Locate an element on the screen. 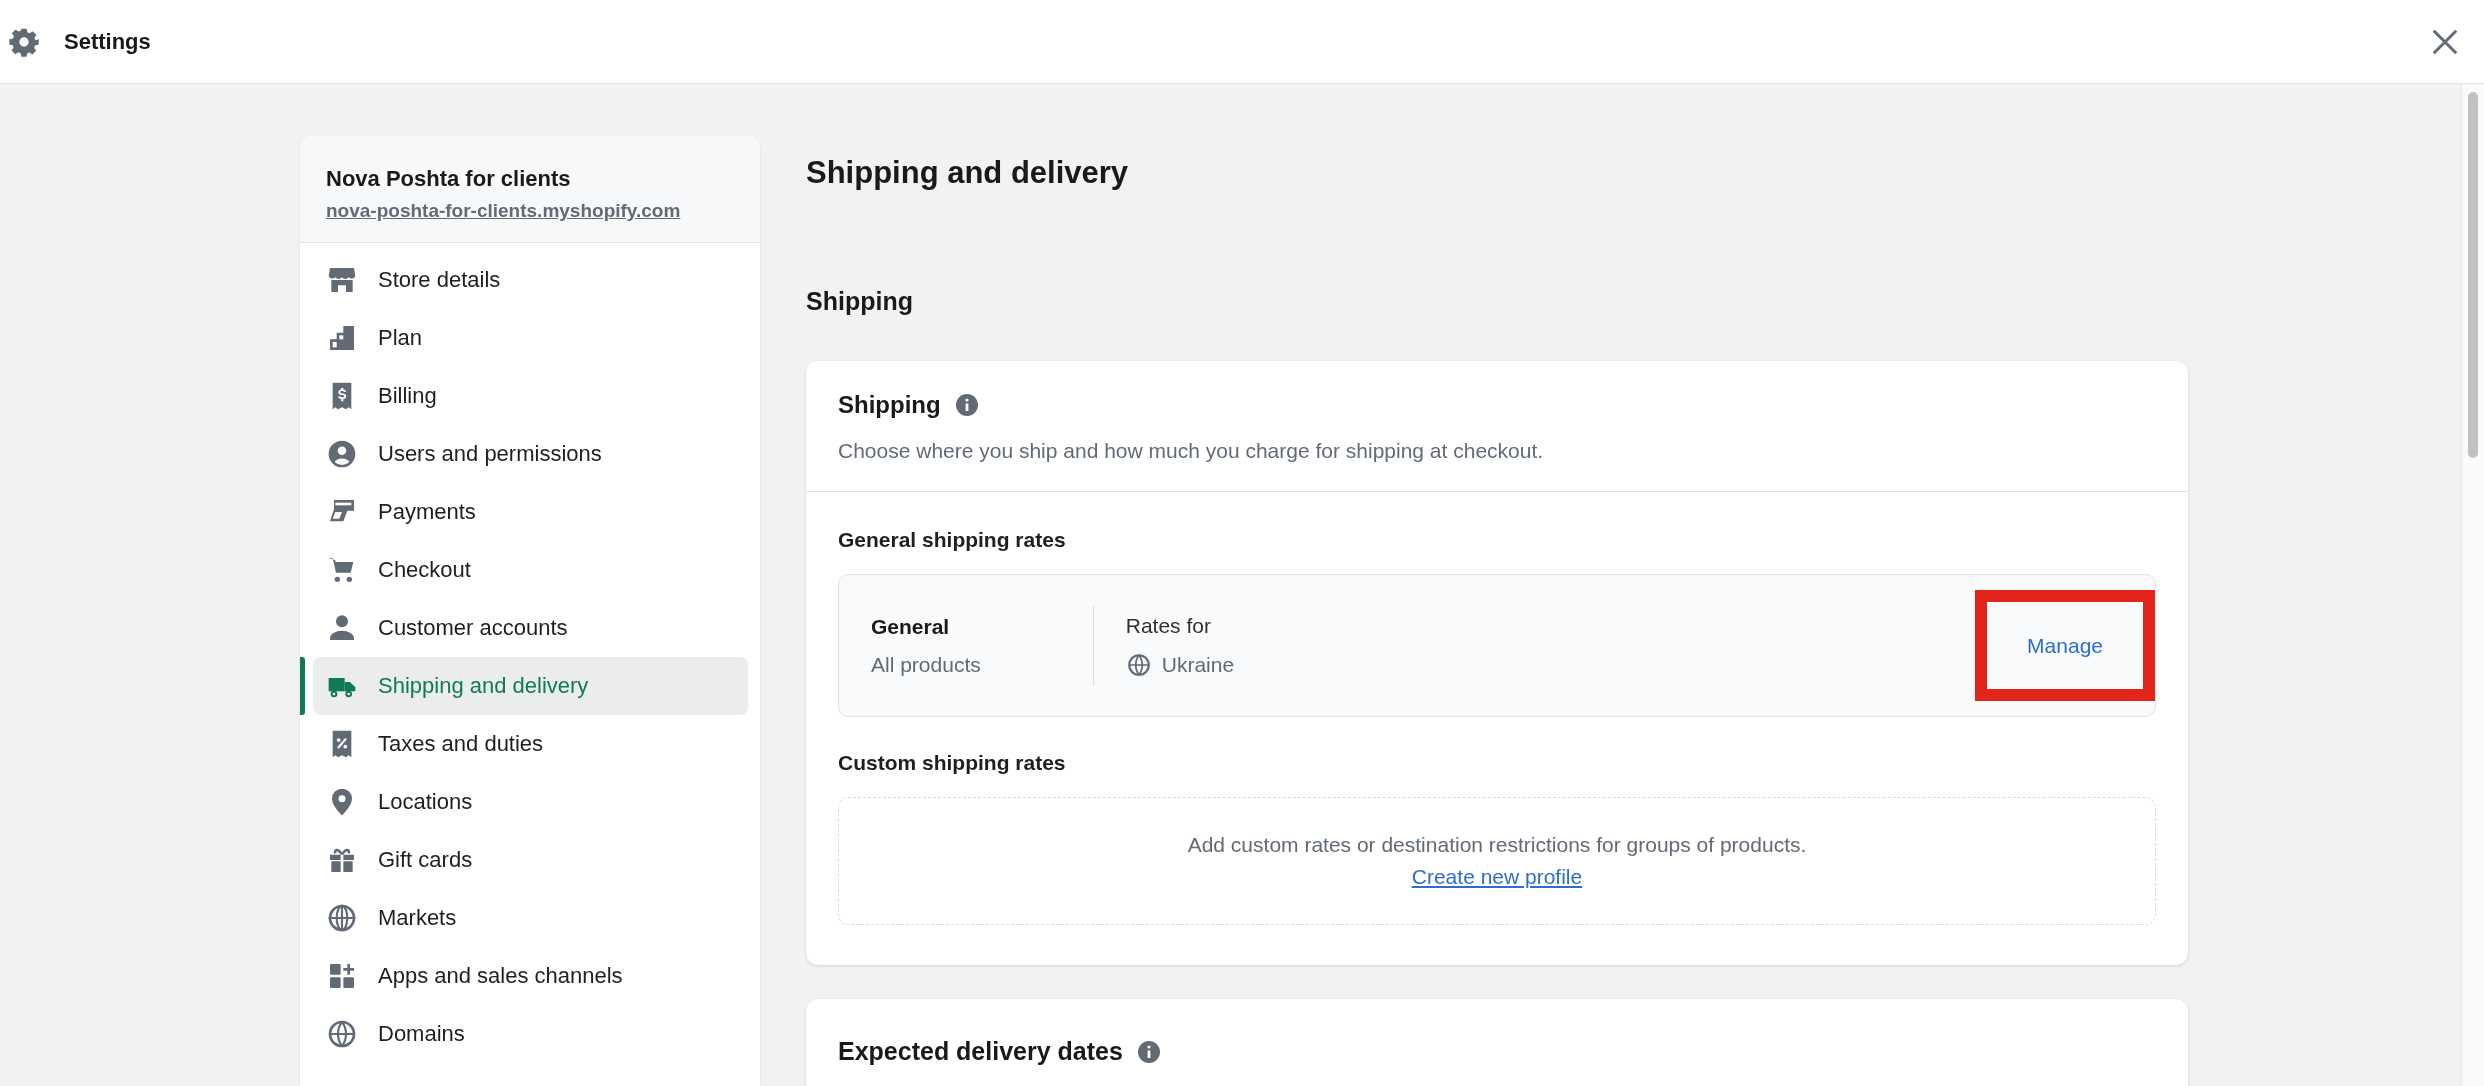  sidebar-item: Billing is located at coordinates (530, 396).